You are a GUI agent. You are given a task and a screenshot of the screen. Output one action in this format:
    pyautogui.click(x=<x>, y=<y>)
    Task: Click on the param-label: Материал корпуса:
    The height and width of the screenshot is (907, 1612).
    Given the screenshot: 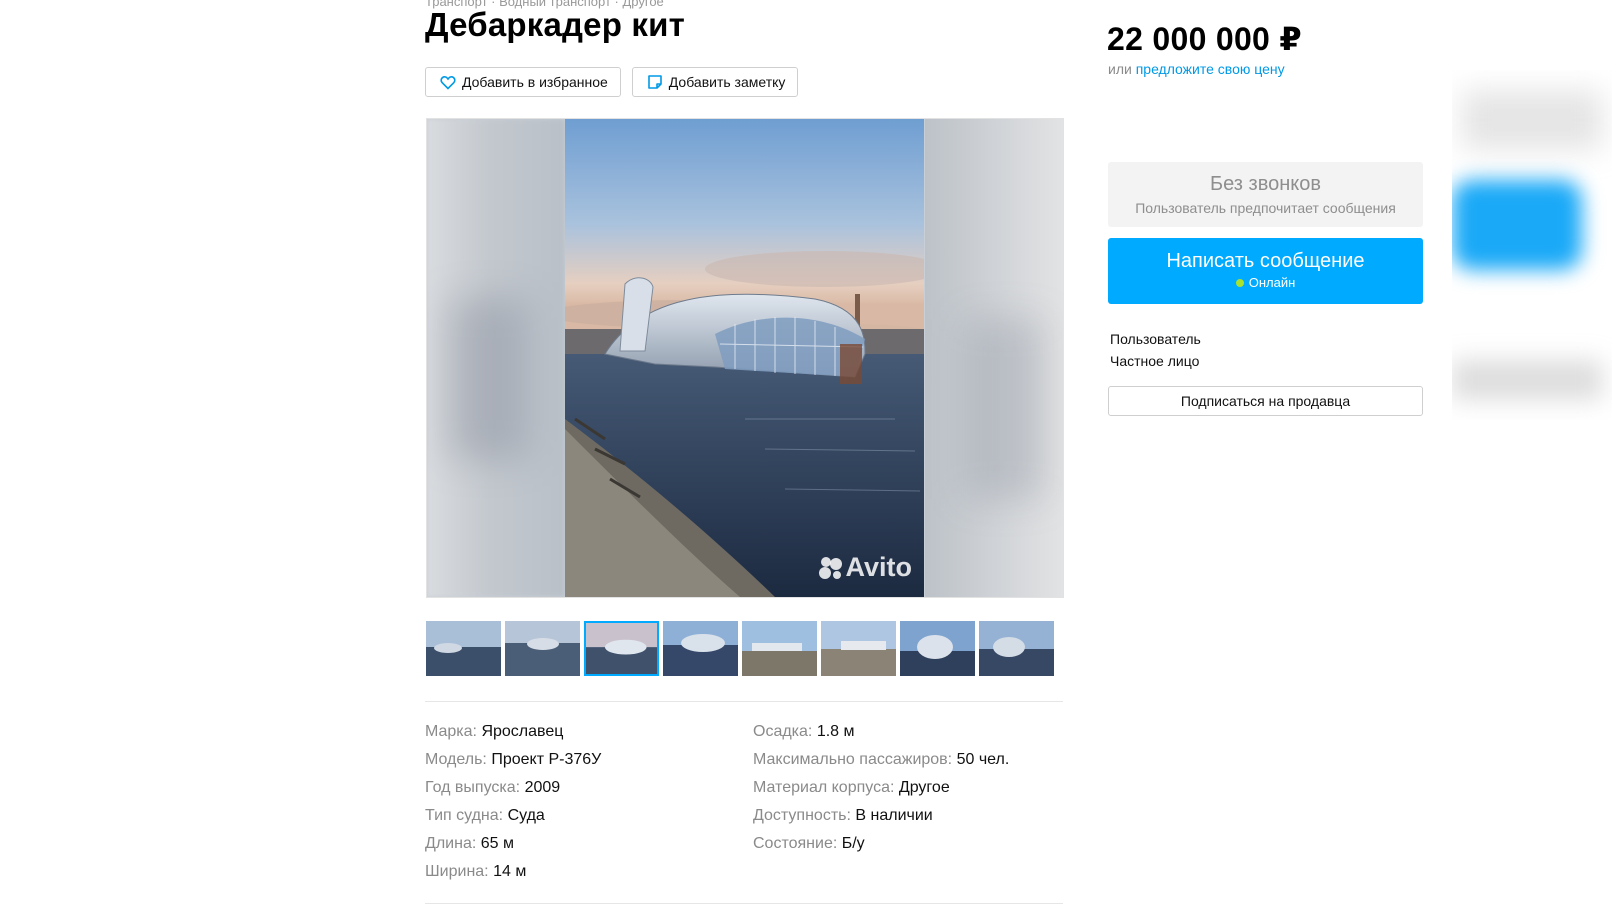 What is the action you would take?
    pyautogui.click(x=824, y=787)
    